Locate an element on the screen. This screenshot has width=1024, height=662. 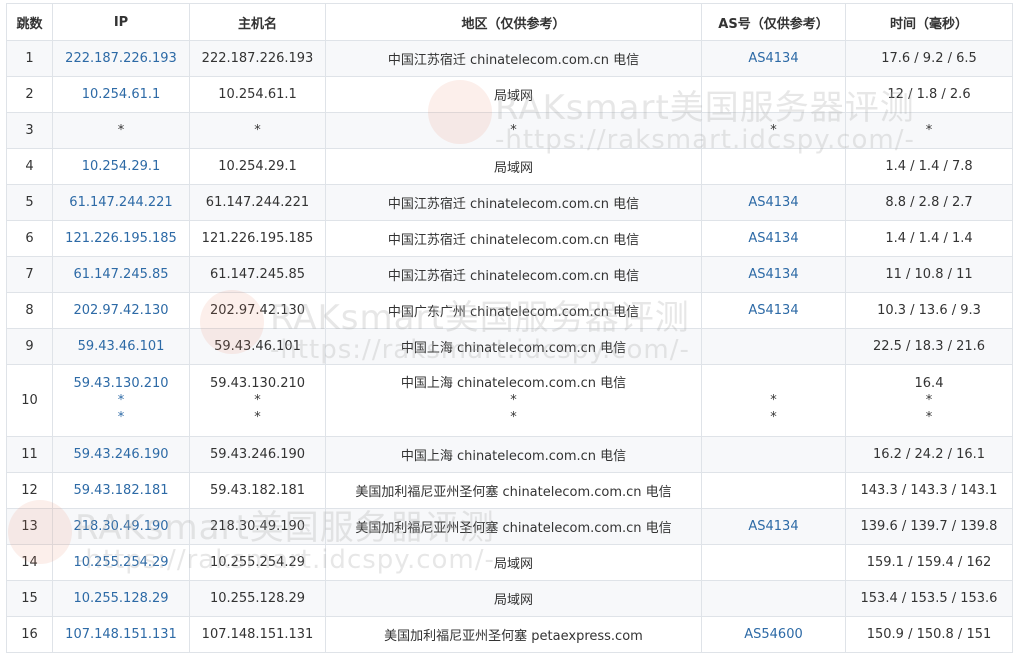
cell-hop: 14 is located at coordinates (29, 562).